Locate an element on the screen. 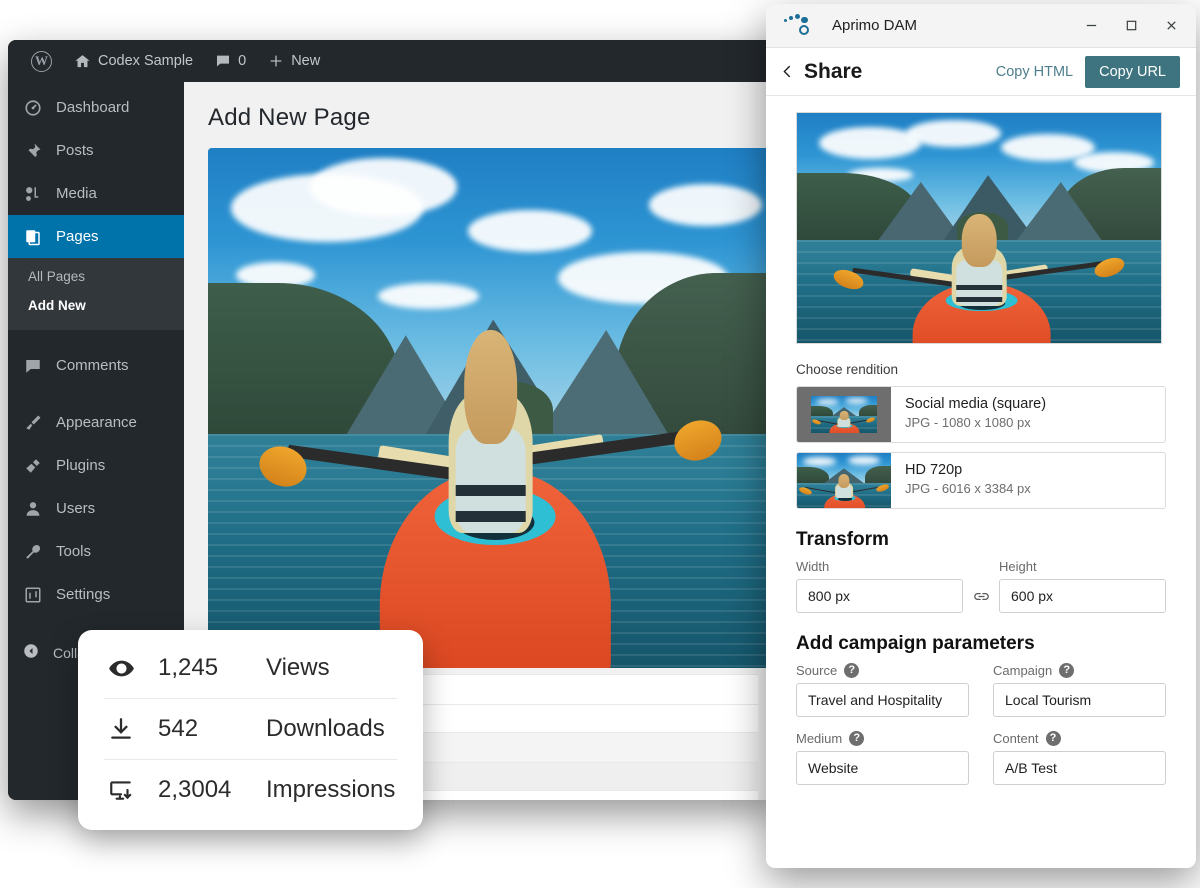 This screenshot has width=1200, height=888. chevron-left-icon is located at coordinates (791, 71).